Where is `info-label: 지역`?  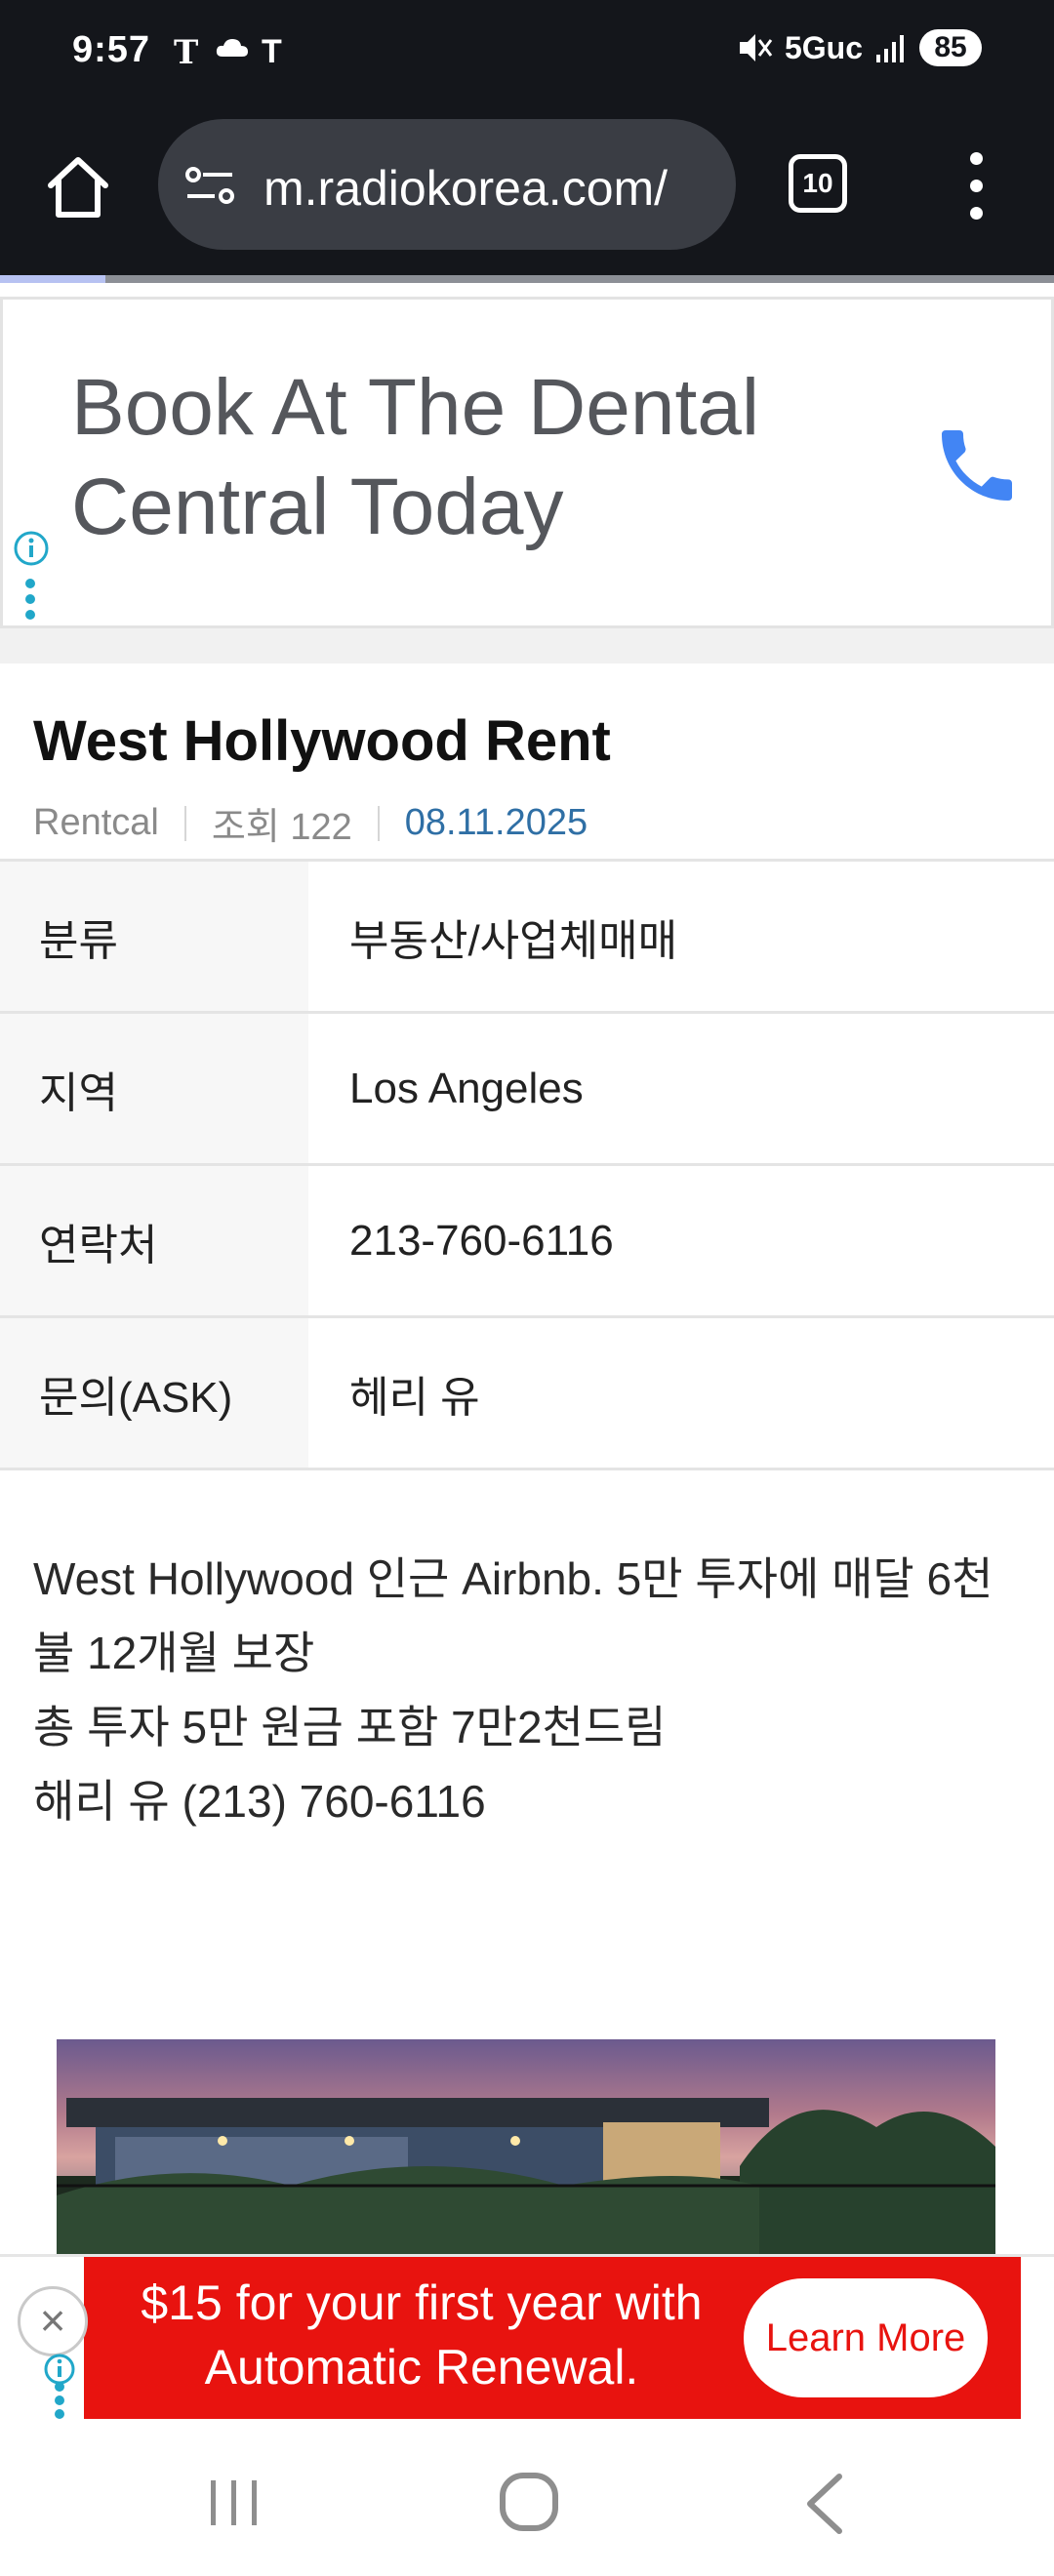 info-label: 지역 is located at coordinates (154, 1088).